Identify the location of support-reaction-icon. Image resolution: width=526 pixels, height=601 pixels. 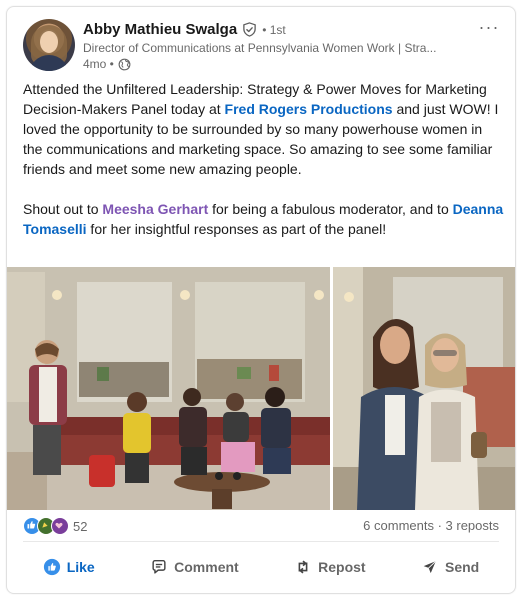
(60, 526).